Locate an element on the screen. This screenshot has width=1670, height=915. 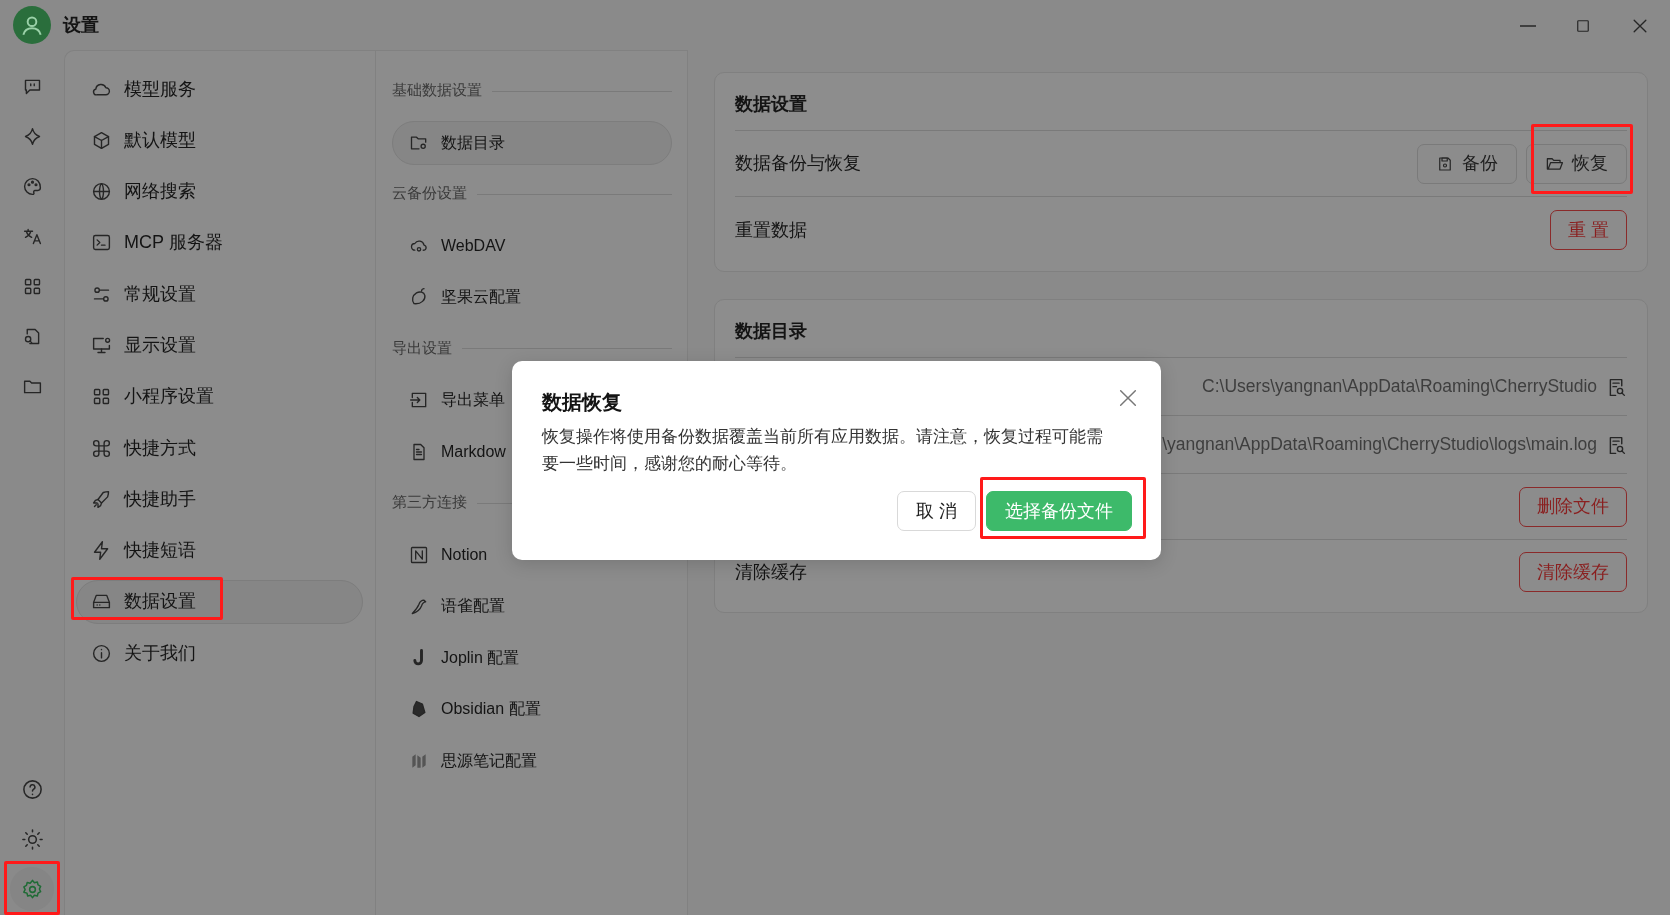
setting-label: 清除缓存 is located at coordinates (771, 572).